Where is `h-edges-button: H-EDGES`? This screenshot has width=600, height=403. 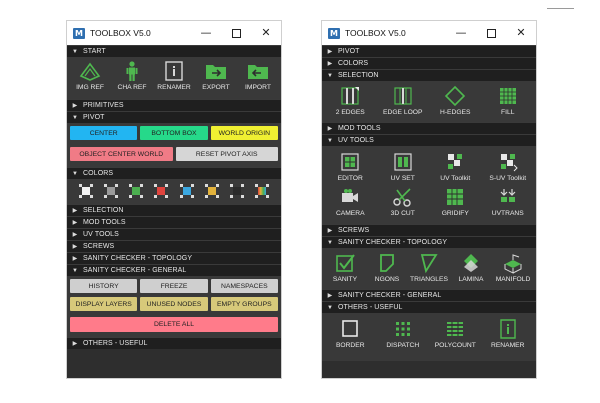 h-edges-button: H-EDGES is located at coordinates (455, 100).